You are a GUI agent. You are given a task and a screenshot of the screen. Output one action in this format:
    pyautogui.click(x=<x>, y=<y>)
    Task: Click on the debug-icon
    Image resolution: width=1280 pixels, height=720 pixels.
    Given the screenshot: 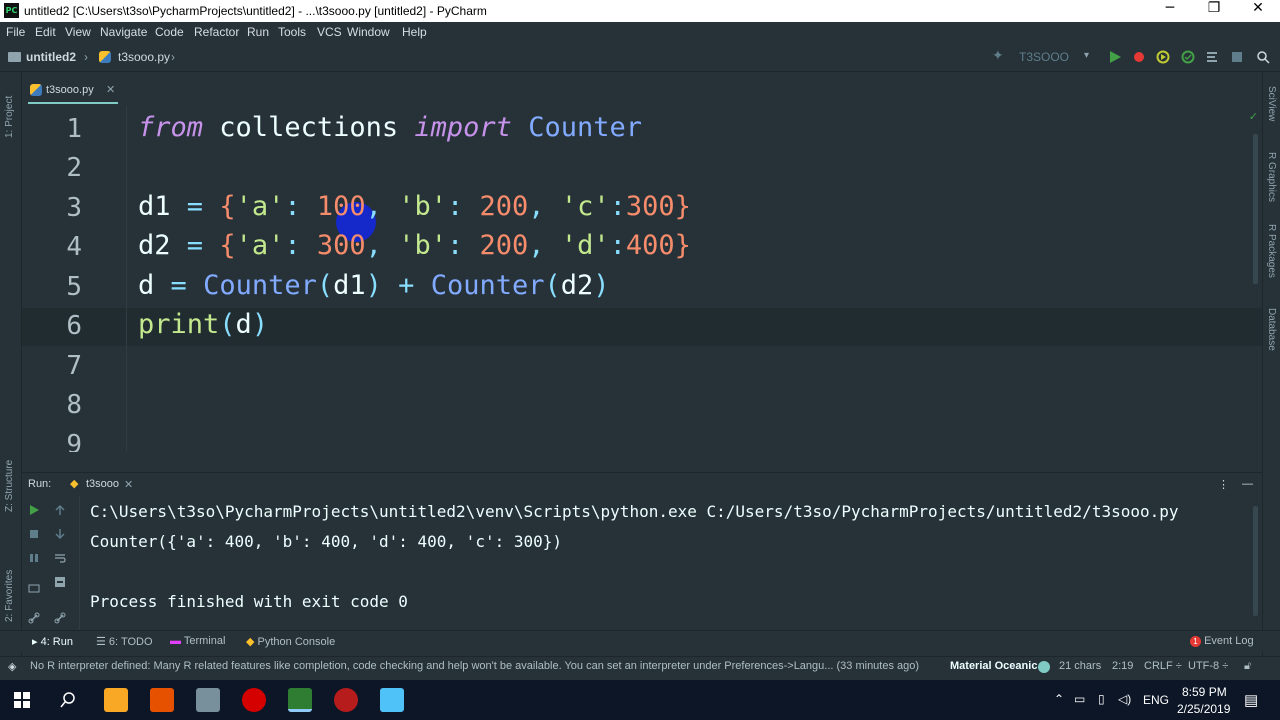 What is the action you would take?
    pyautogui.click(x=1139, y=57)
    